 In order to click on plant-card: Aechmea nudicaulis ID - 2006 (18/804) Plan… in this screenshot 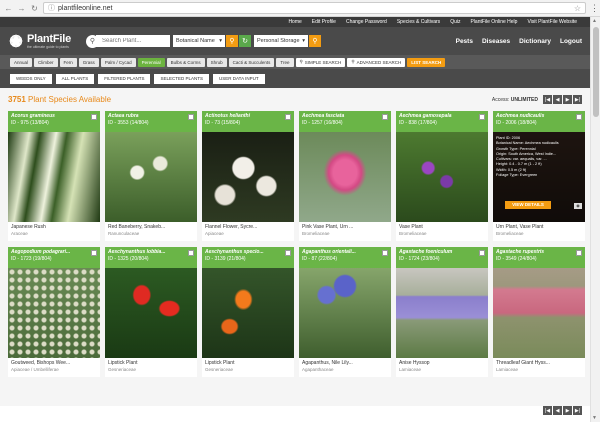, I will do `click(539, 176)`.